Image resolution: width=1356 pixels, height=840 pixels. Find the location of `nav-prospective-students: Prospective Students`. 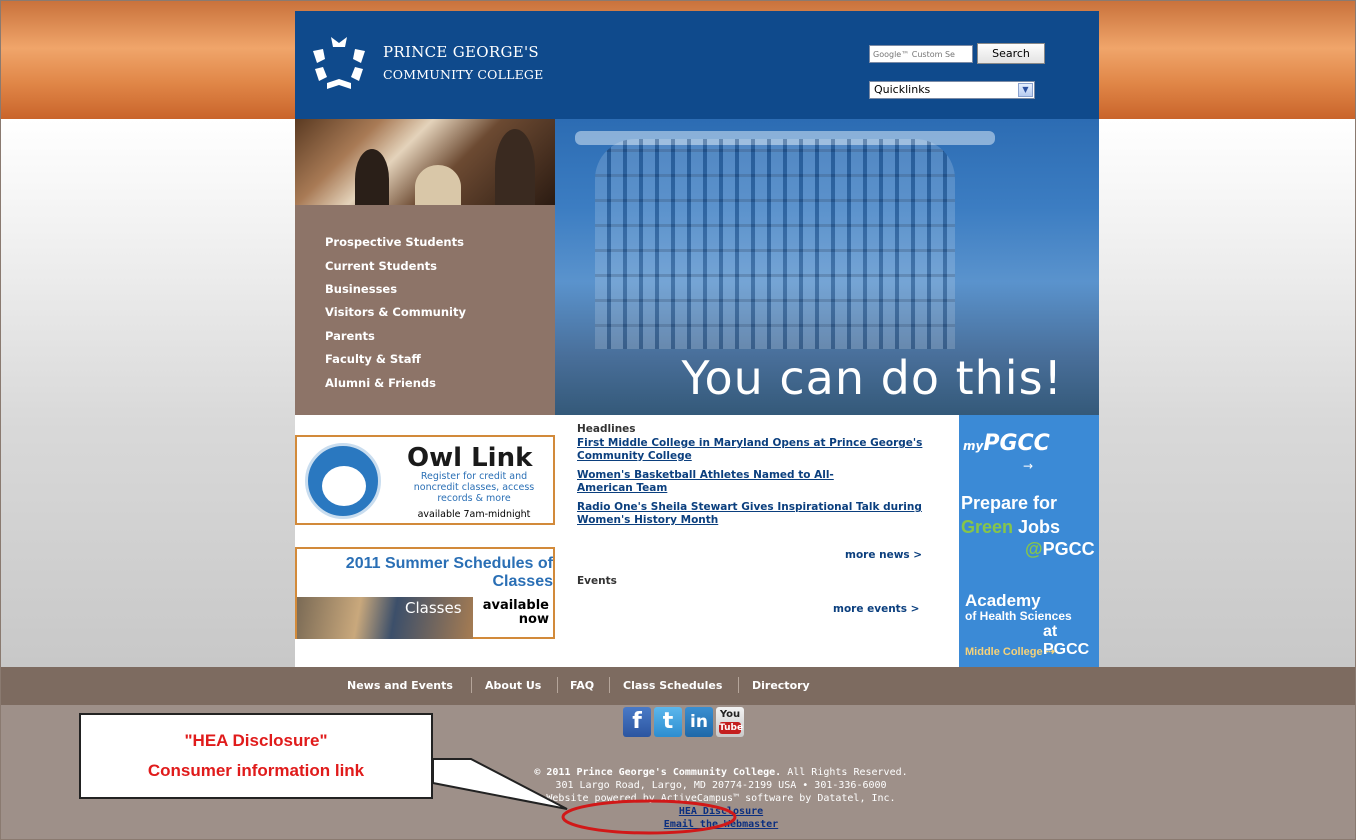

nav-prospective-students: Prospective Students is located at coordinates (394, 242).